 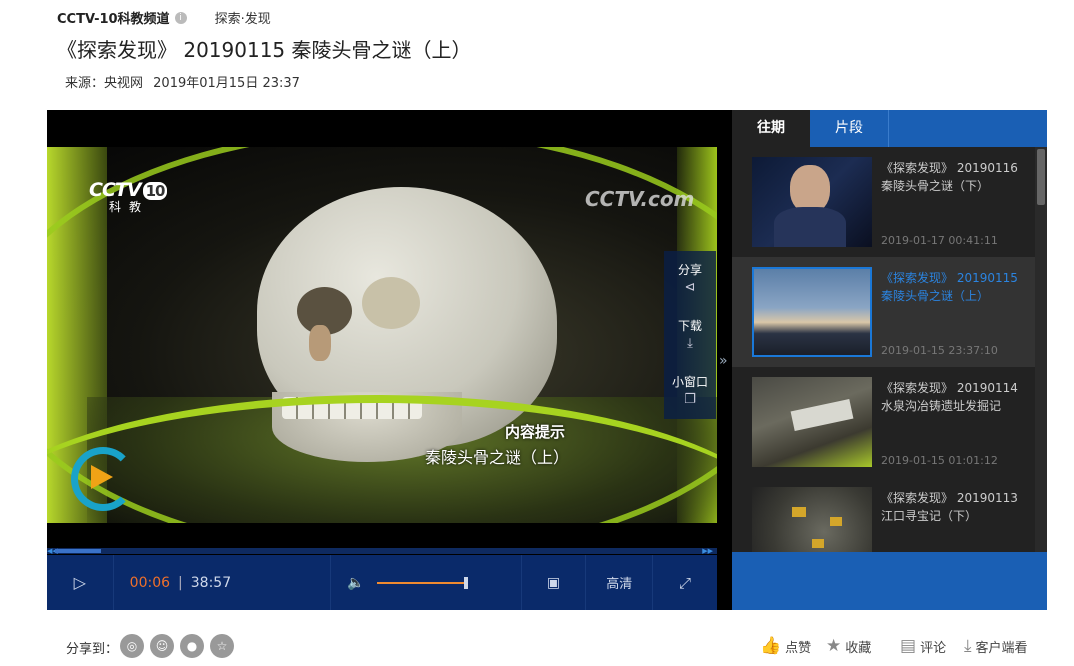 What do you see at coordinates (1041, 177) in the screenshot?
I see `scrollbar-thumb` at bounding box center [1041, 177].